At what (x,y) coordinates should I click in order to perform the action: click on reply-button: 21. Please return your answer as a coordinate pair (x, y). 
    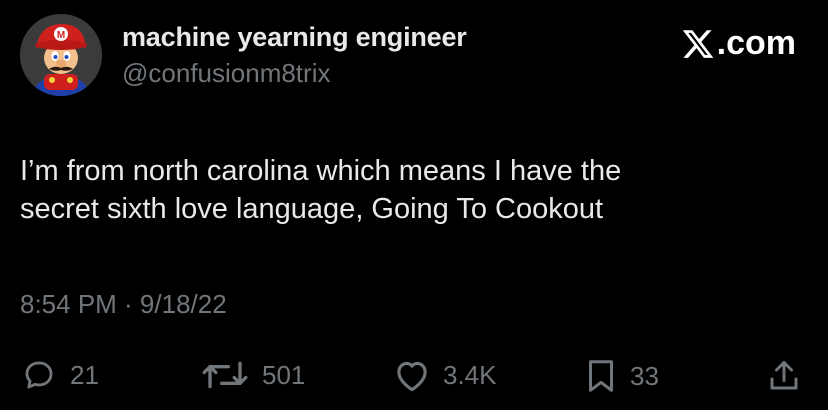
    Looking at the image, I should click on (59, 375).